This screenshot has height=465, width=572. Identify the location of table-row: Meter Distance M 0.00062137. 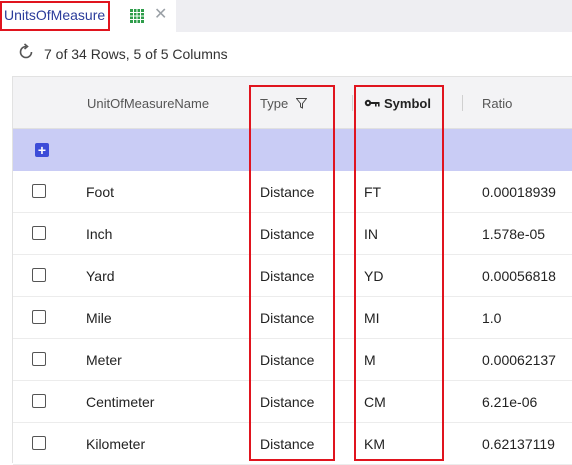
(292, 360).